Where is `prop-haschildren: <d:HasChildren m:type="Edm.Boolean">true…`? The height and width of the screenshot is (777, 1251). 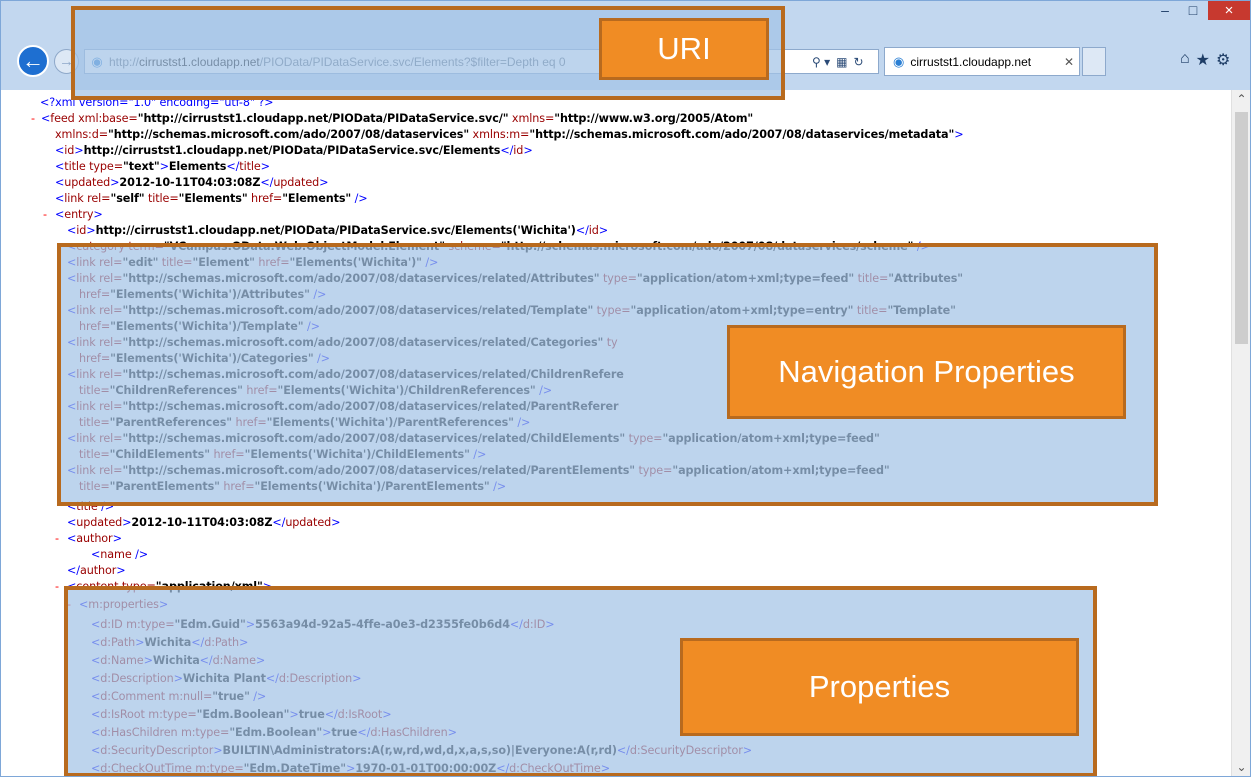
prop-haschildren: <d:HasChildren m:type="Edm.Boolean">true… is located at coordinates (274, 732).